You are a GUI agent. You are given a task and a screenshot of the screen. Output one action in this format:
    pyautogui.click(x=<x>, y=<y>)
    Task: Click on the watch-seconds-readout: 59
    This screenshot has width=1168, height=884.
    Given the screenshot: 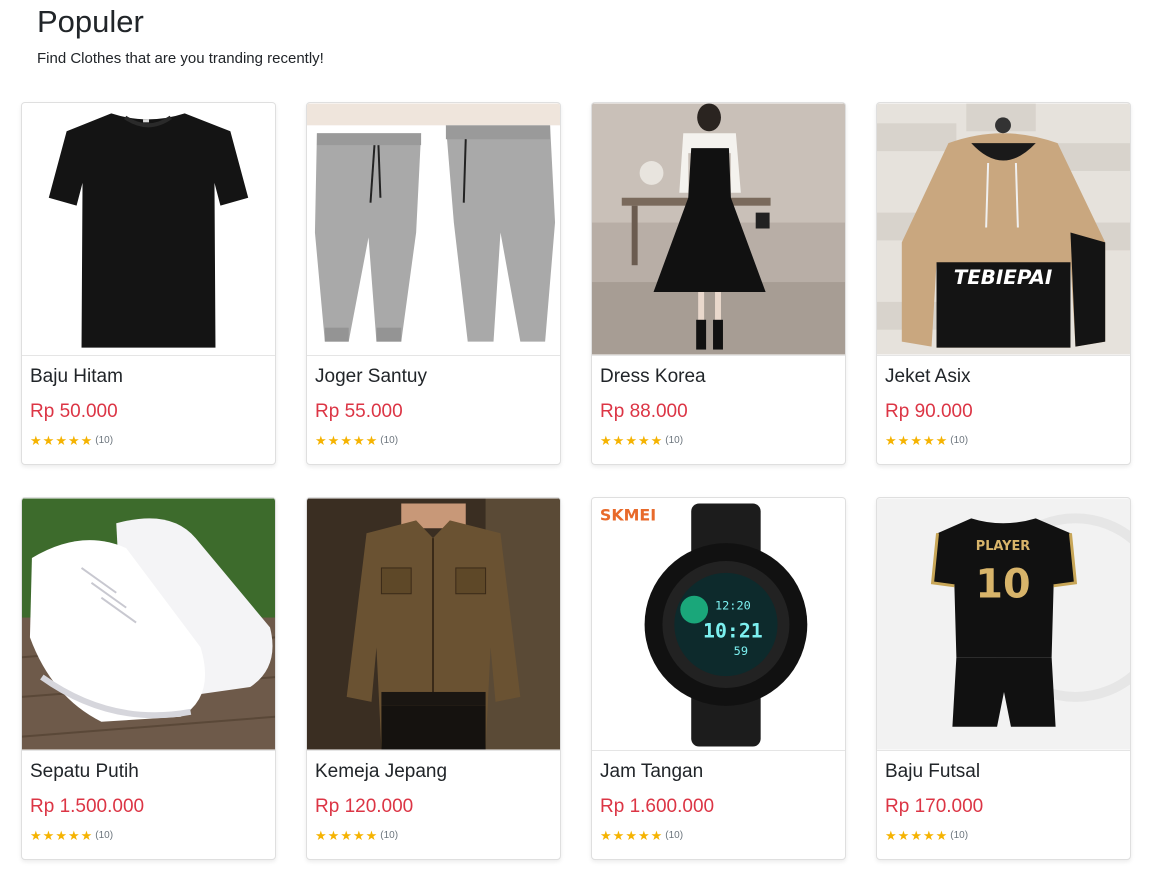 What is the action you would take?
    pyautogui.click(x=741, y=651)
    